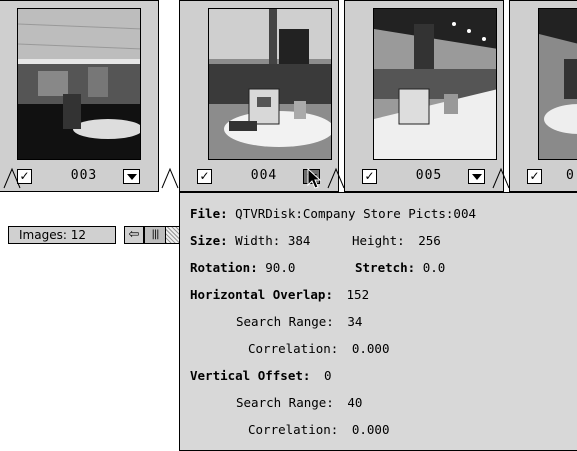 This screenshot has height=451, width=577. Describe the element at coordinates (570, 175) in the screenshot. I see `frame-number: 0` at that location.